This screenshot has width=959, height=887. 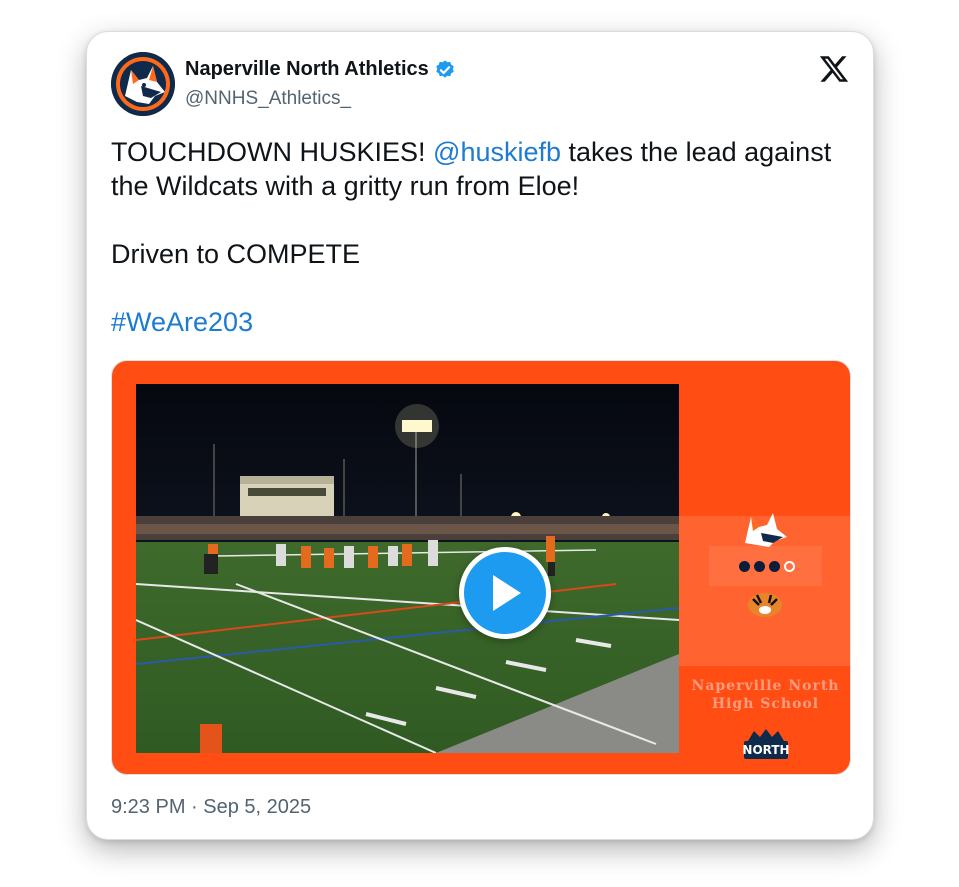 What do you see at coordinates (766, 750) in the screenshot?
I see `north-logo-text: NORTH` at bounding box center [766, 750].